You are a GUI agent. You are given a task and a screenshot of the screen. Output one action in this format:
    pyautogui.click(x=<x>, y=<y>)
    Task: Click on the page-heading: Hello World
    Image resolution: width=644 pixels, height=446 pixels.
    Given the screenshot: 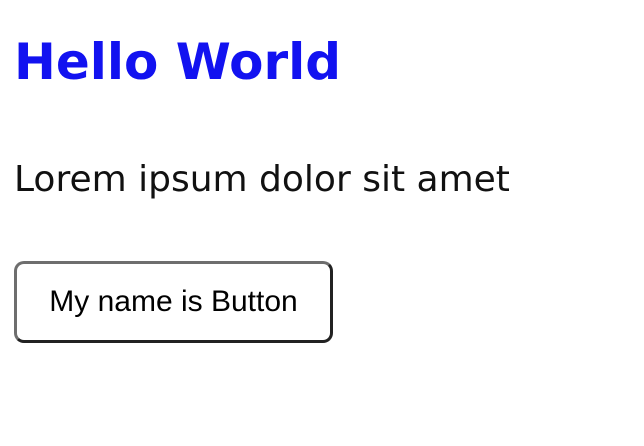 What is the action you would take?
    pyautogui.click(x=178, y=62)
    